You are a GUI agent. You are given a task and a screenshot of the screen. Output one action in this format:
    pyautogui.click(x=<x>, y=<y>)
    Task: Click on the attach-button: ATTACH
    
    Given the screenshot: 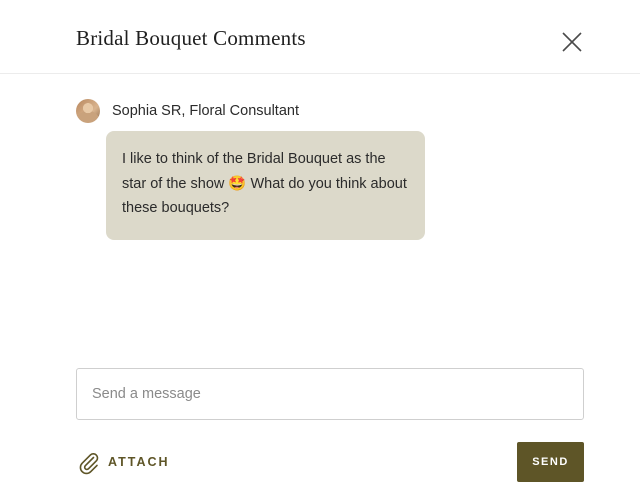 What is the action you would take?
    pyautogui.click(x=123, y=462)
    